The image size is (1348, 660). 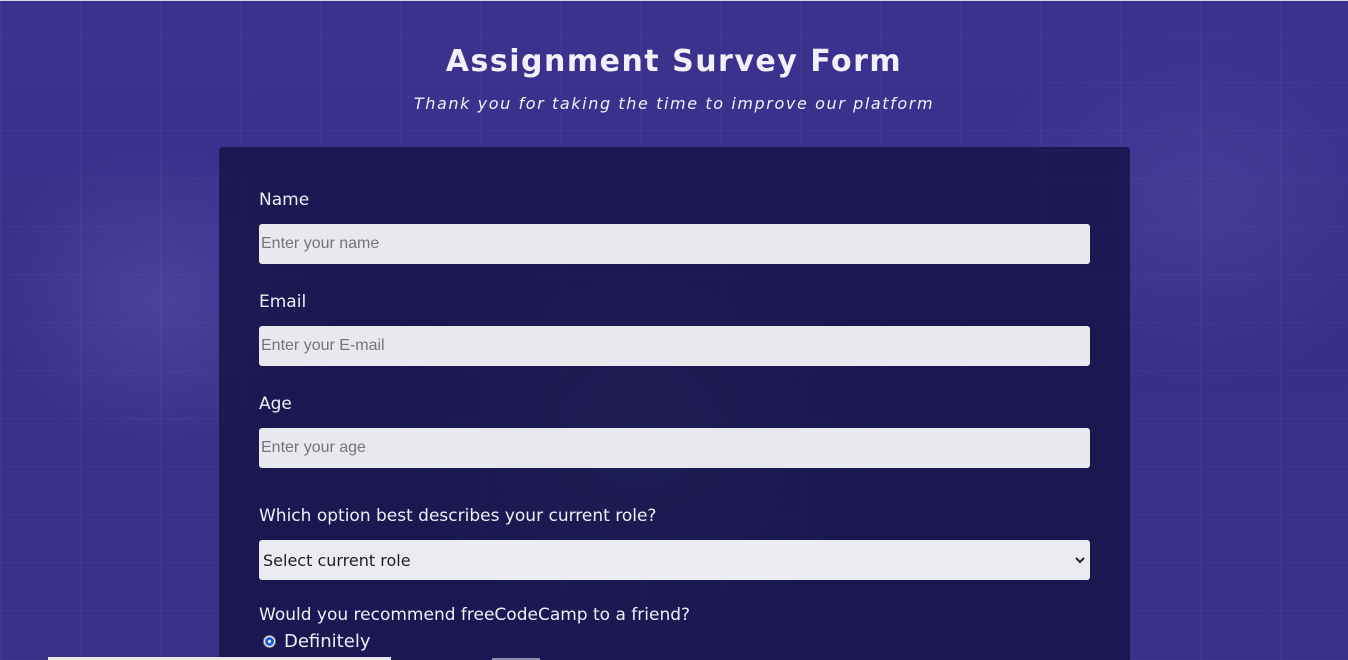 What do you see at coordinates (674, 0) in the screenshot?
I see `top-border` at bounding box center [674, 0].